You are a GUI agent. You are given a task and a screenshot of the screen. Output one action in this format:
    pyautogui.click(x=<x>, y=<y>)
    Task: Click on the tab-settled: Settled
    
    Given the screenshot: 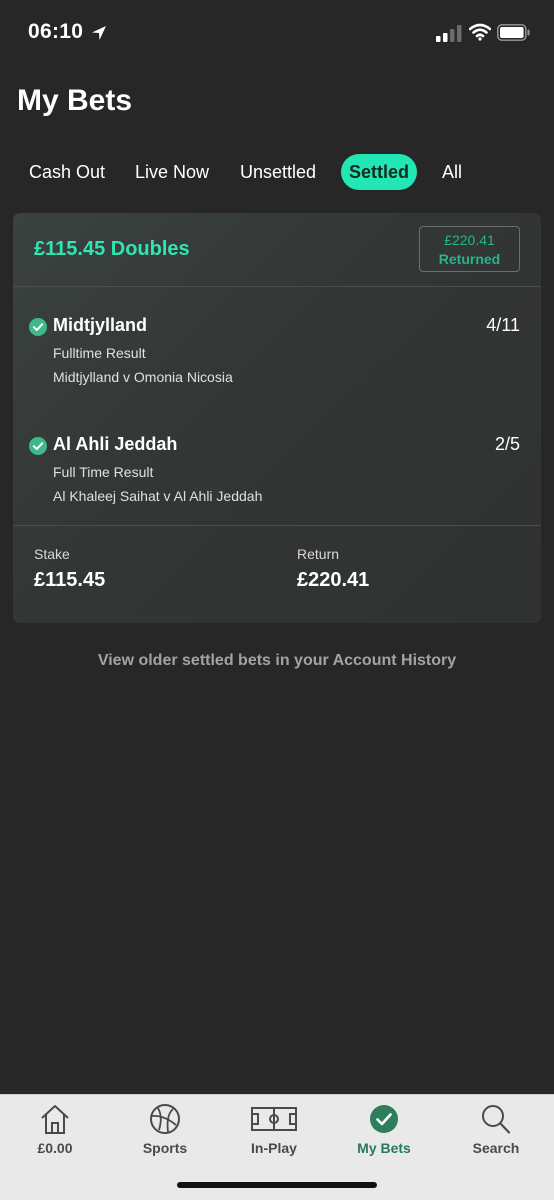 What is the action you would take?
    pyautogui.click(x=379, y=172)
    